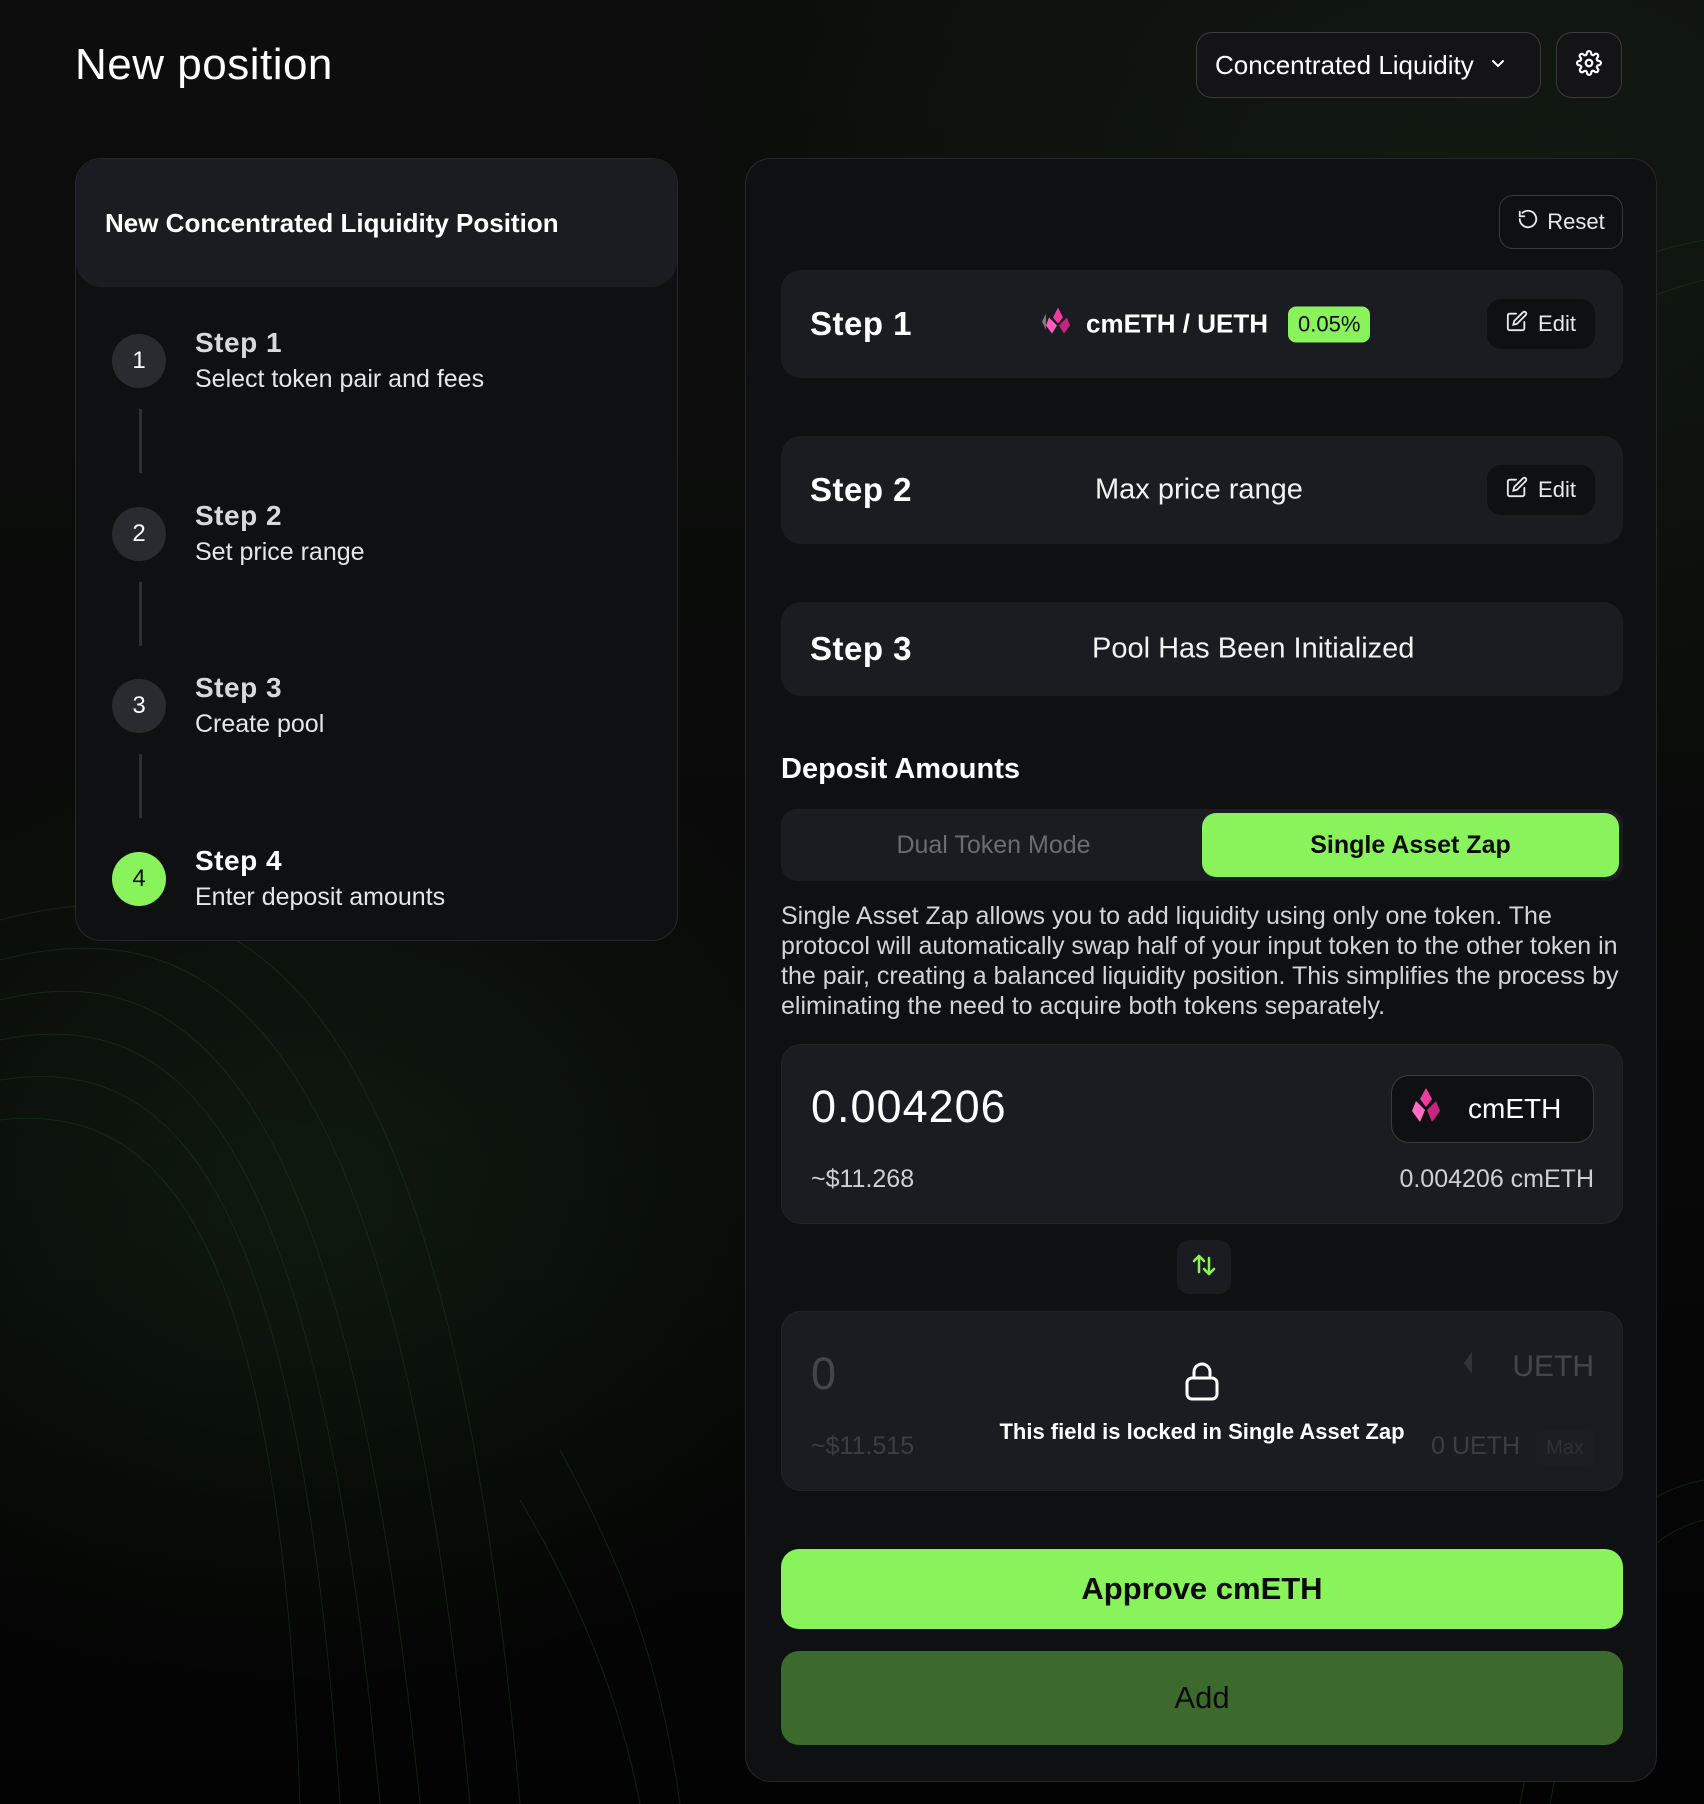  Describe the element at coordinates (139, 705) in the screenshot. I see `step-number: 3` at that location.